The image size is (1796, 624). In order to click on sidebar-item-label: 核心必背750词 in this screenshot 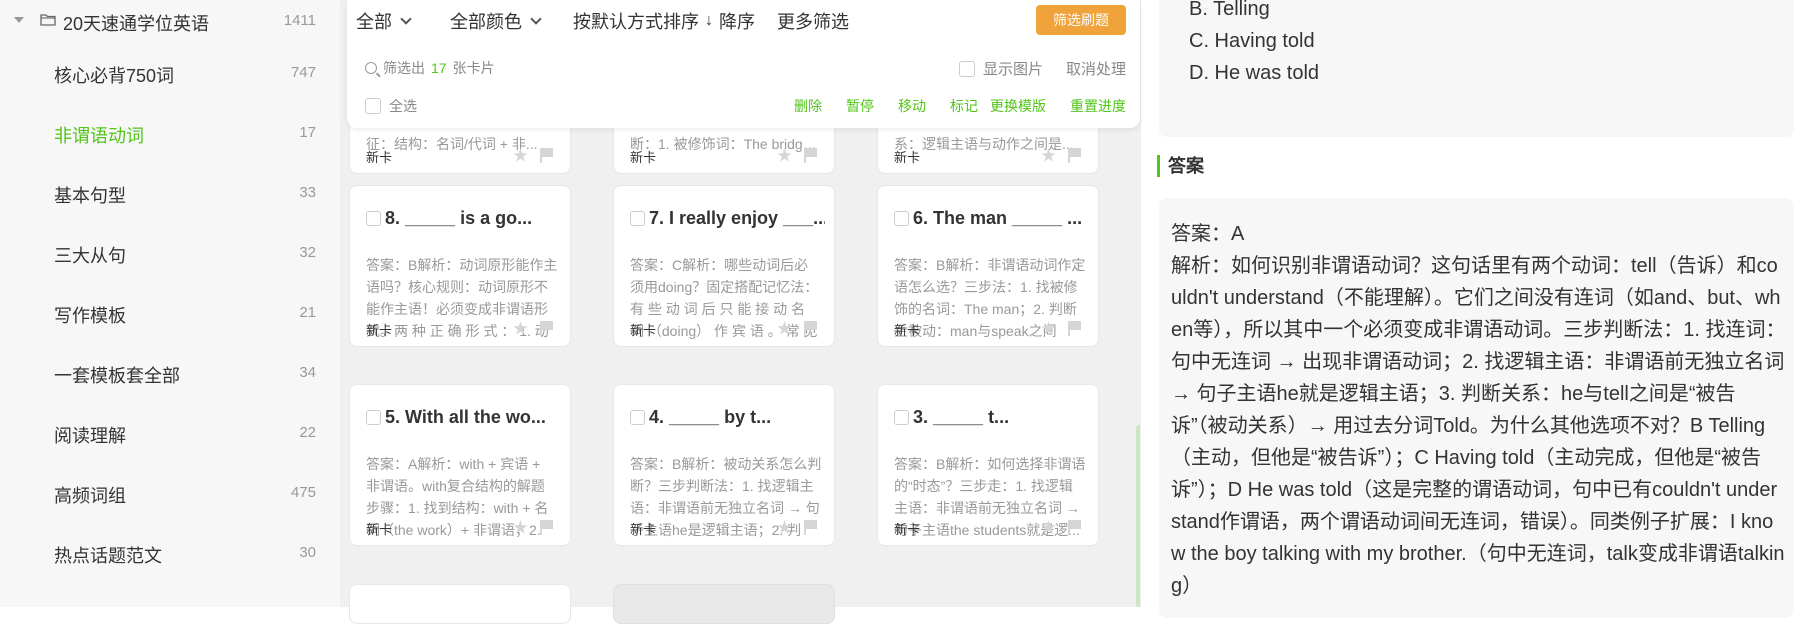, I will do `click(114, 76)`.